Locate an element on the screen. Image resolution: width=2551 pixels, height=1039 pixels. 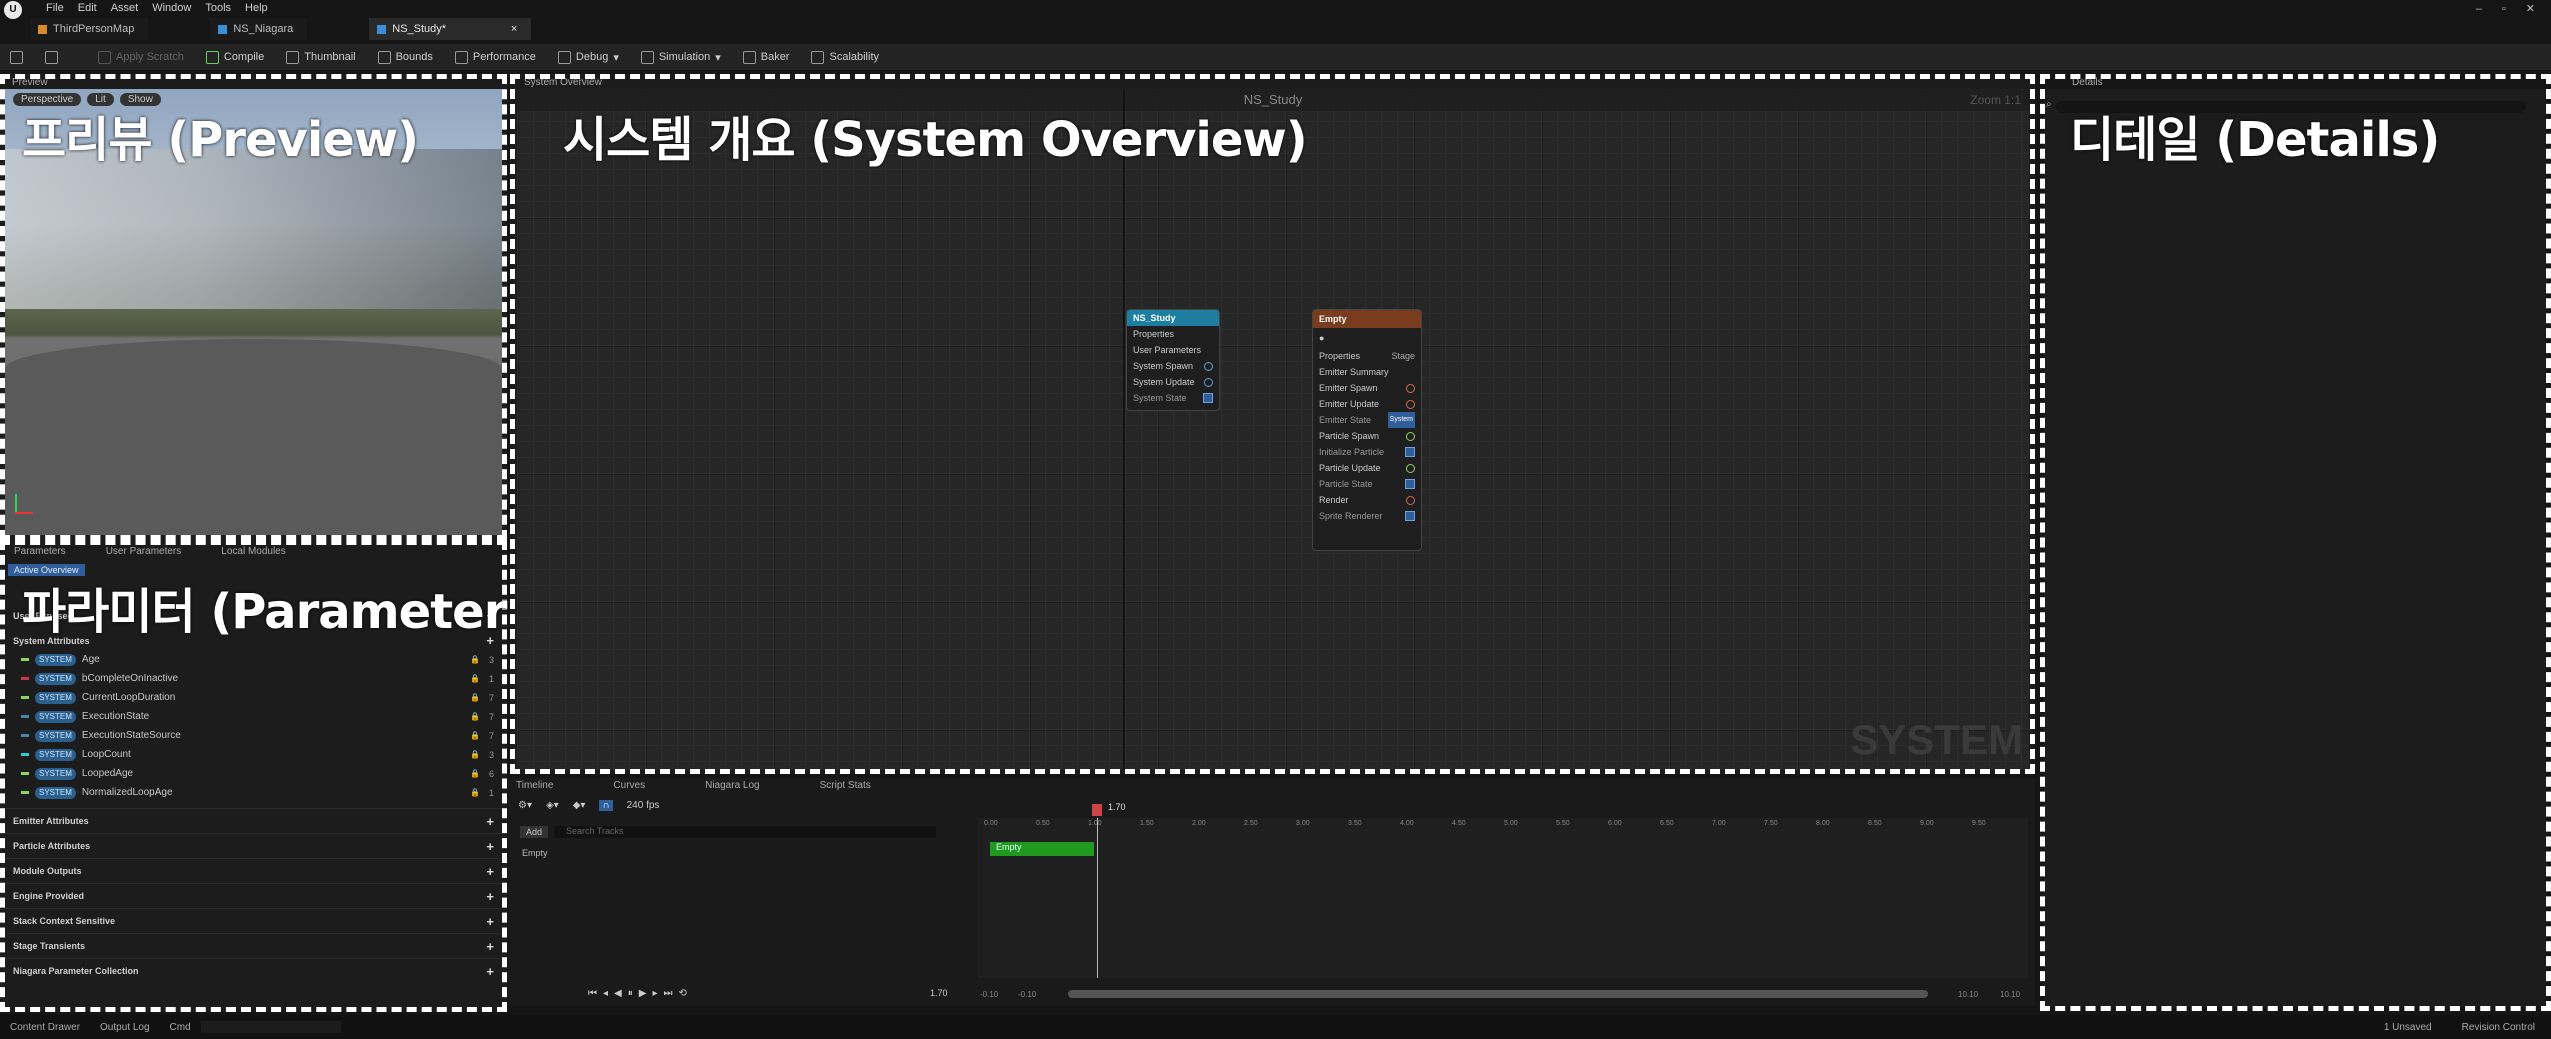
save-icon is located at coordinates (16, 57).